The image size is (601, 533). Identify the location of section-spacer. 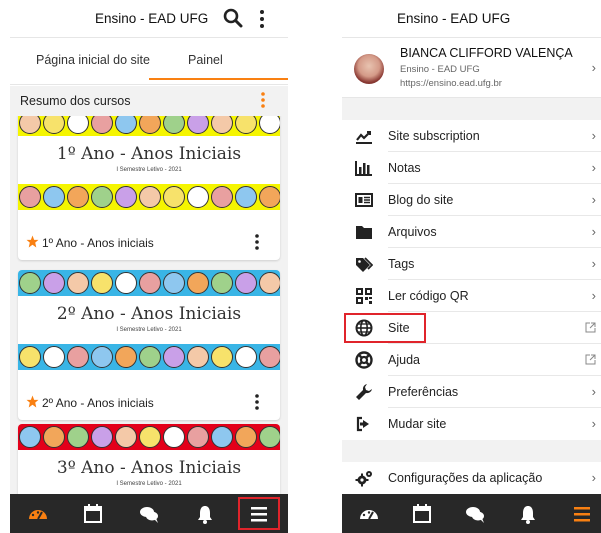
(471, 451).